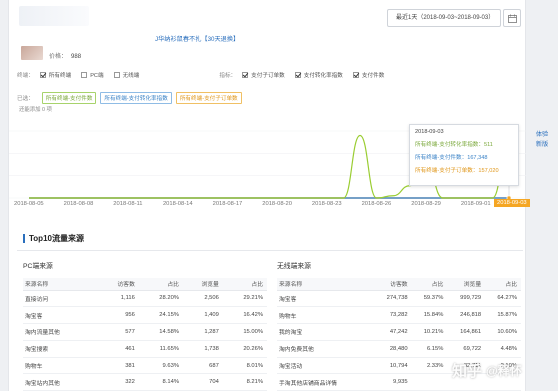 The height and width of the screenshot is (391, 558). What do you see at coordinates (399, 349) in the screenshot?
I see `table-row: 淘内免费其他 28,480 6.15% 69,722 4.48%` at bounding box center [399, 349].